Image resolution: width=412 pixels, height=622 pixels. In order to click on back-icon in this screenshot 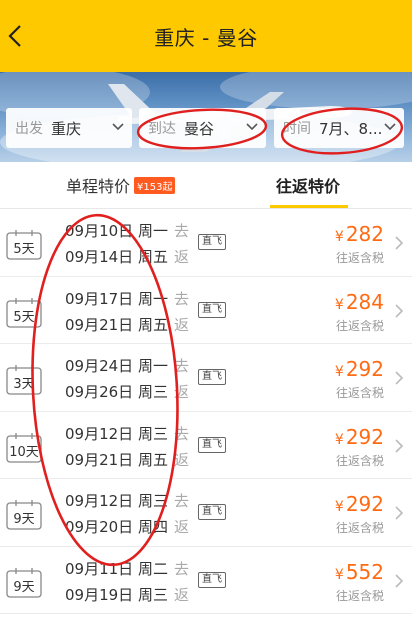, I will do `click(14, 36)`.